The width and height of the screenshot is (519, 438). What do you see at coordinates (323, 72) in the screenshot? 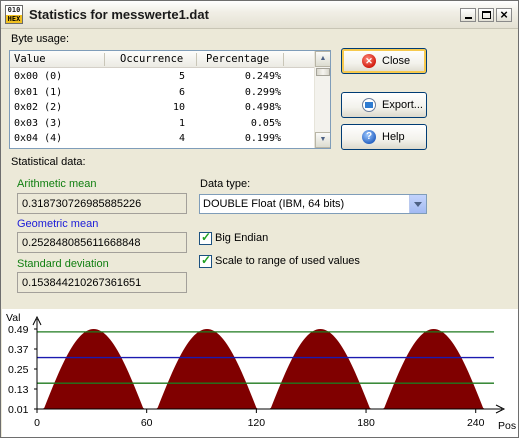
I see `scroll-thumb` at bounding box center [323, 72].